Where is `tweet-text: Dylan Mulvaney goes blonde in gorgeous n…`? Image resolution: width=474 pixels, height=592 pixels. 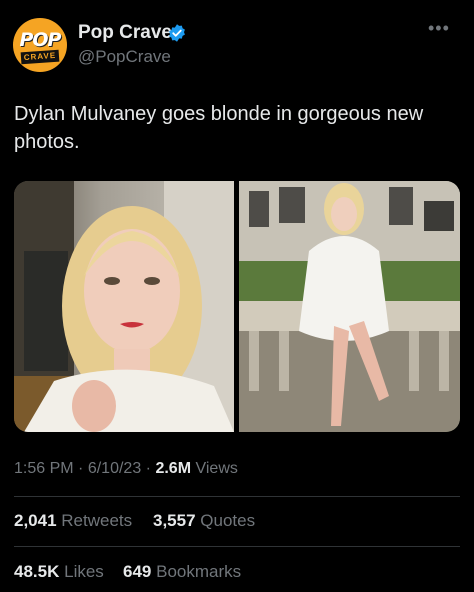 tweet-text: Dylan Mulvaney goes blonde in gorgeous n… is located at coordinates (219, 128).